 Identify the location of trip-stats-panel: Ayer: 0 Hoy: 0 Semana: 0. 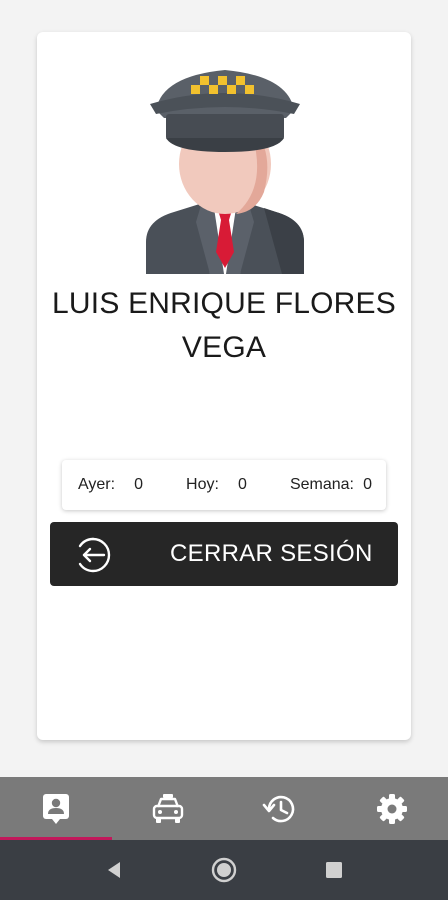
(224, 485).